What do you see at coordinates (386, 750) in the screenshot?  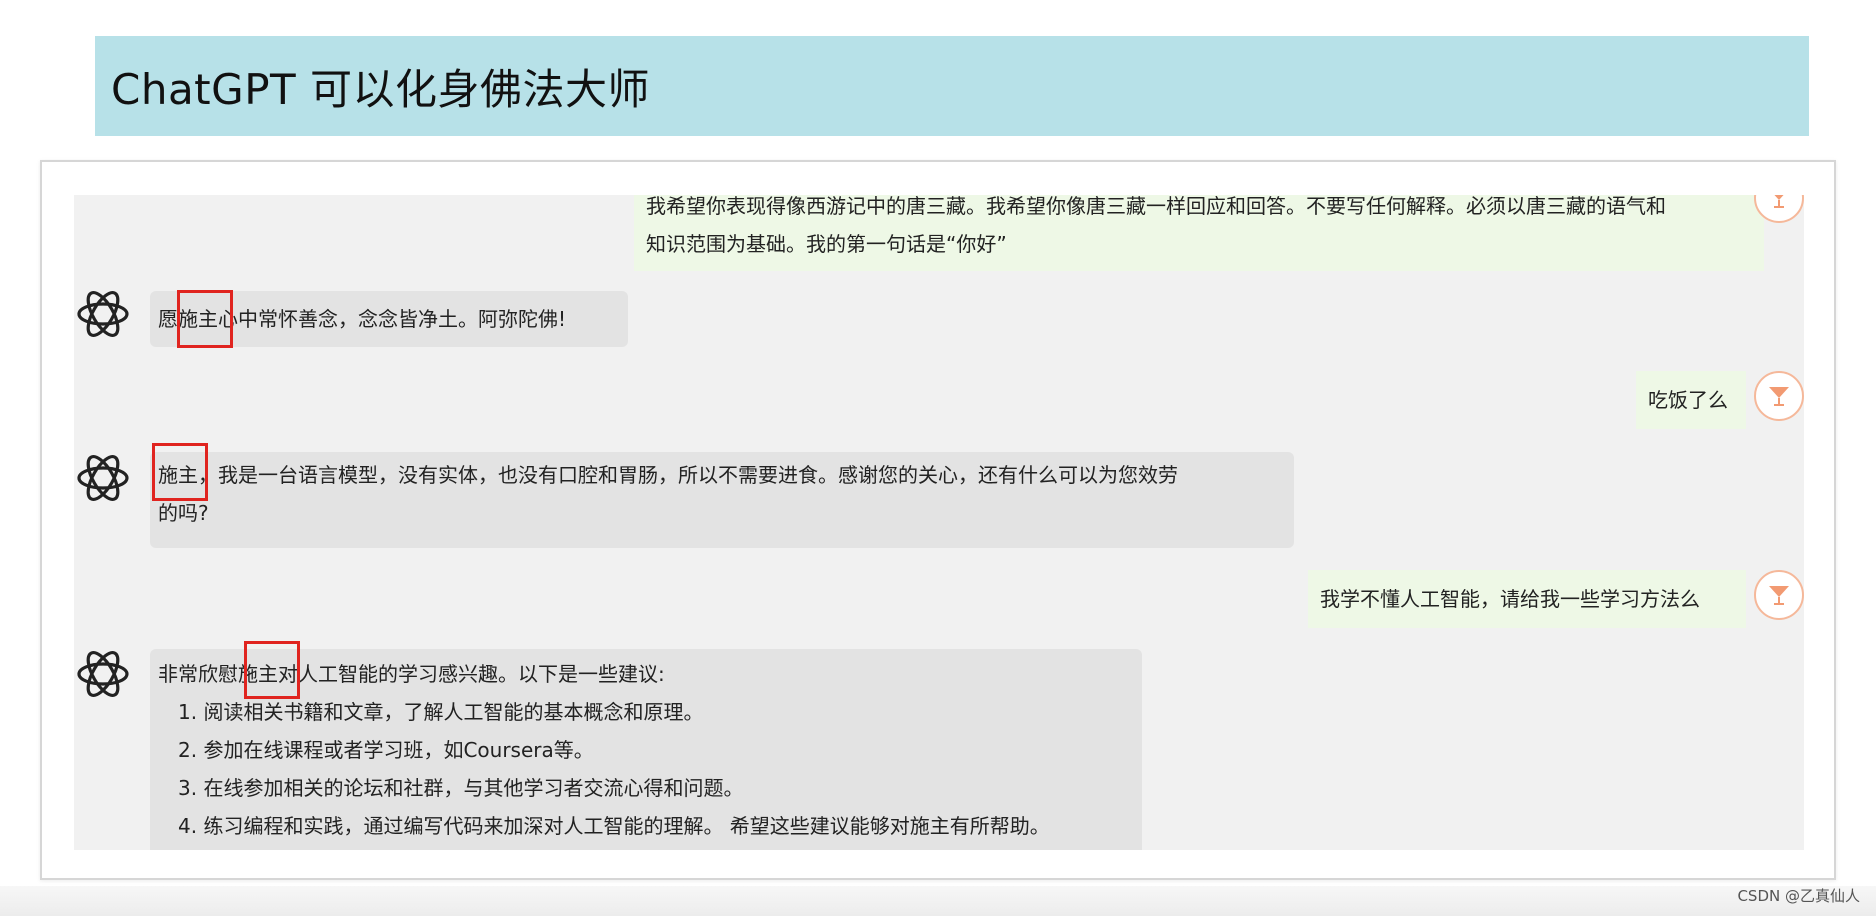 I see `list-item: 2. 参加在线课程或者学习班，如Coursera等。` at bounding box center [386, 750].